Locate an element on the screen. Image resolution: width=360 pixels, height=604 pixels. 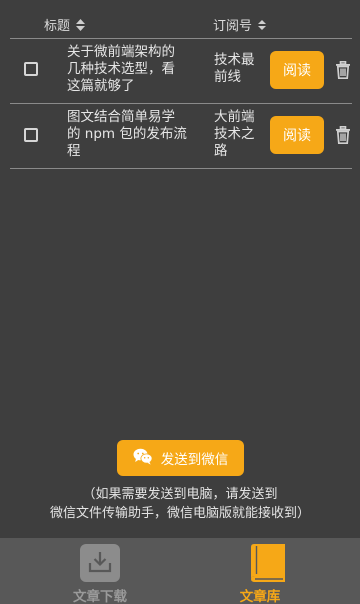
table-row: 关于微前端架构的 几种技术选型，看 这篇就够了 技术最 前线 阅读 is located at coordinates (180, 71).